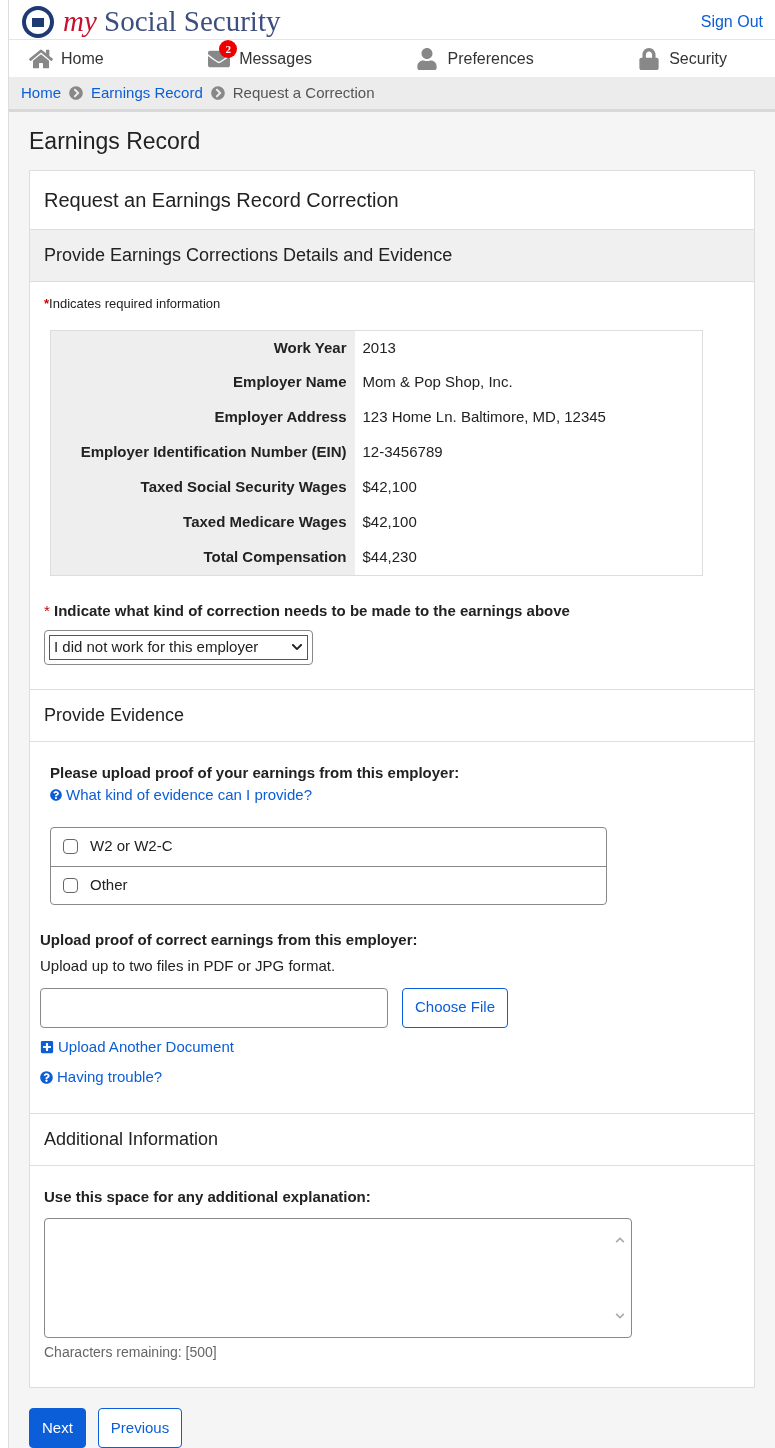 This screenshot has height=1448, width=775. I want to click on choose-file-button: Choose File, so click(455, 1007).